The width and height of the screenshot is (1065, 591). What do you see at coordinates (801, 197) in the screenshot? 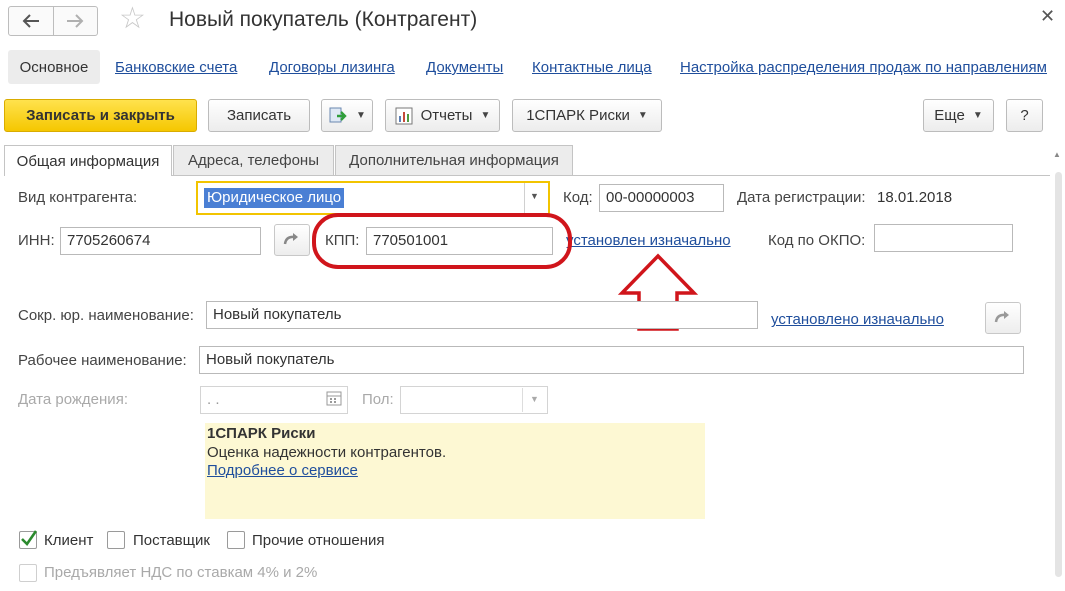
I see `registration-date-label: Дата регистрации:` at bounding box center [801, 197].